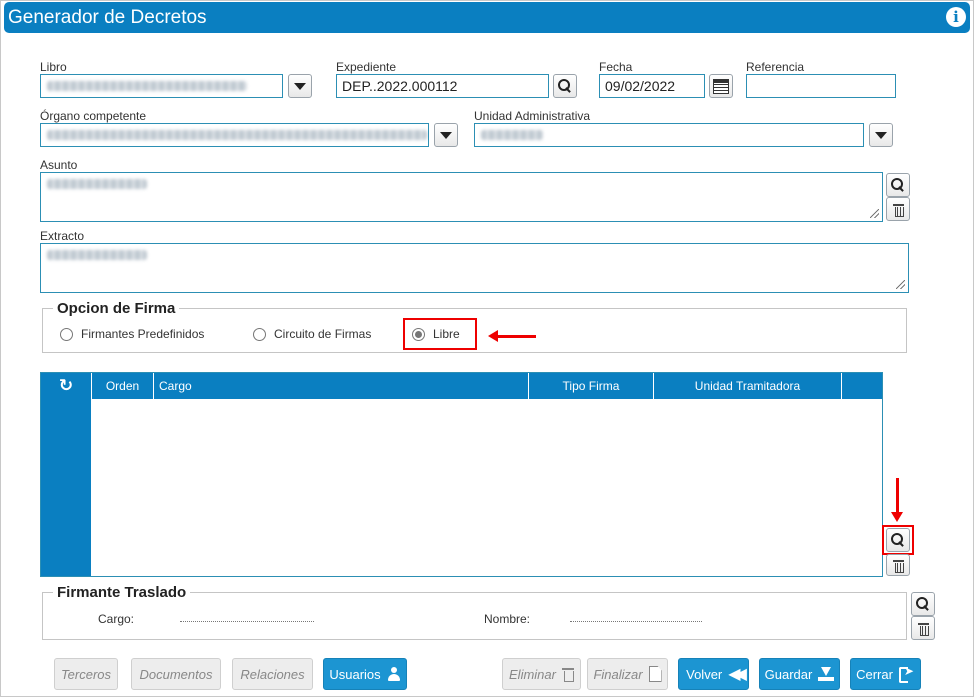 The width and height of the screenshot is (974, 697). I want to click on grid-search-button, so click(898, 540).